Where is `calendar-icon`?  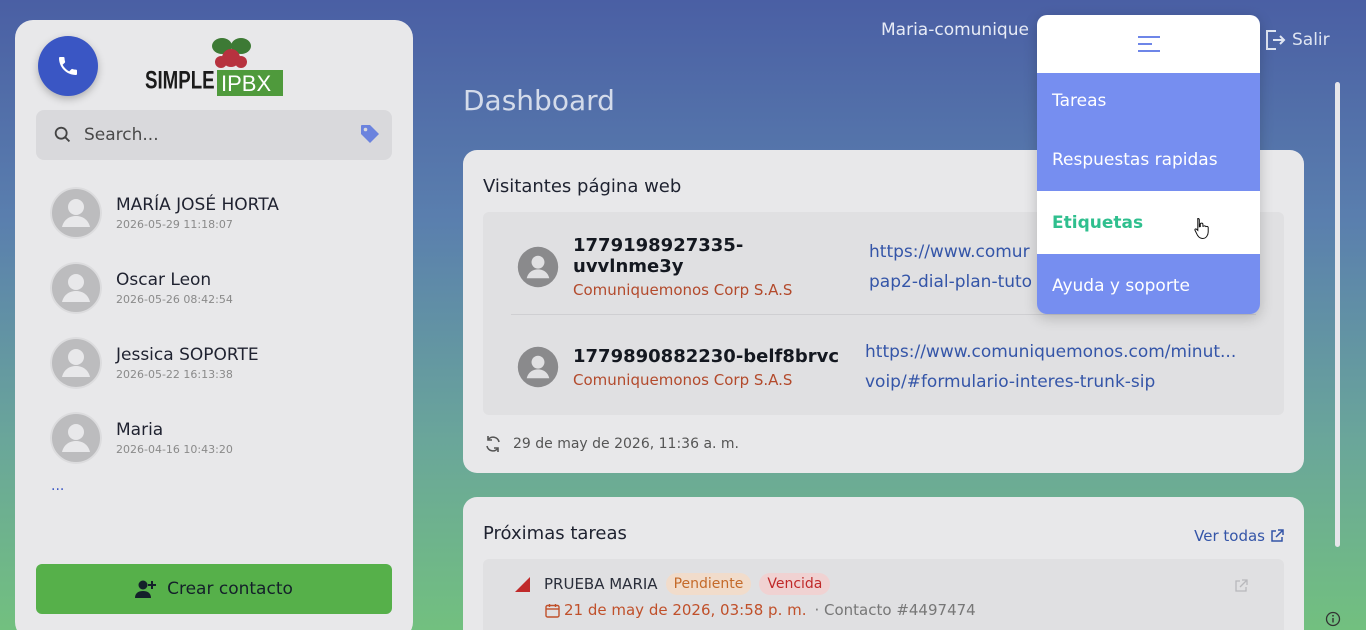 calendar-icon is located at coordinates (552, 610).